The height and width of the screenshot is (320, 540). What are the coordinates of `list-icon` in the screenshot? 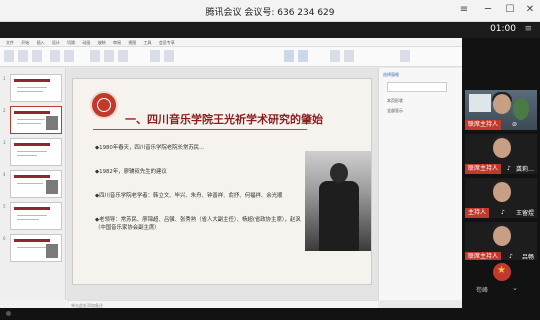 It's located at (169, 56).